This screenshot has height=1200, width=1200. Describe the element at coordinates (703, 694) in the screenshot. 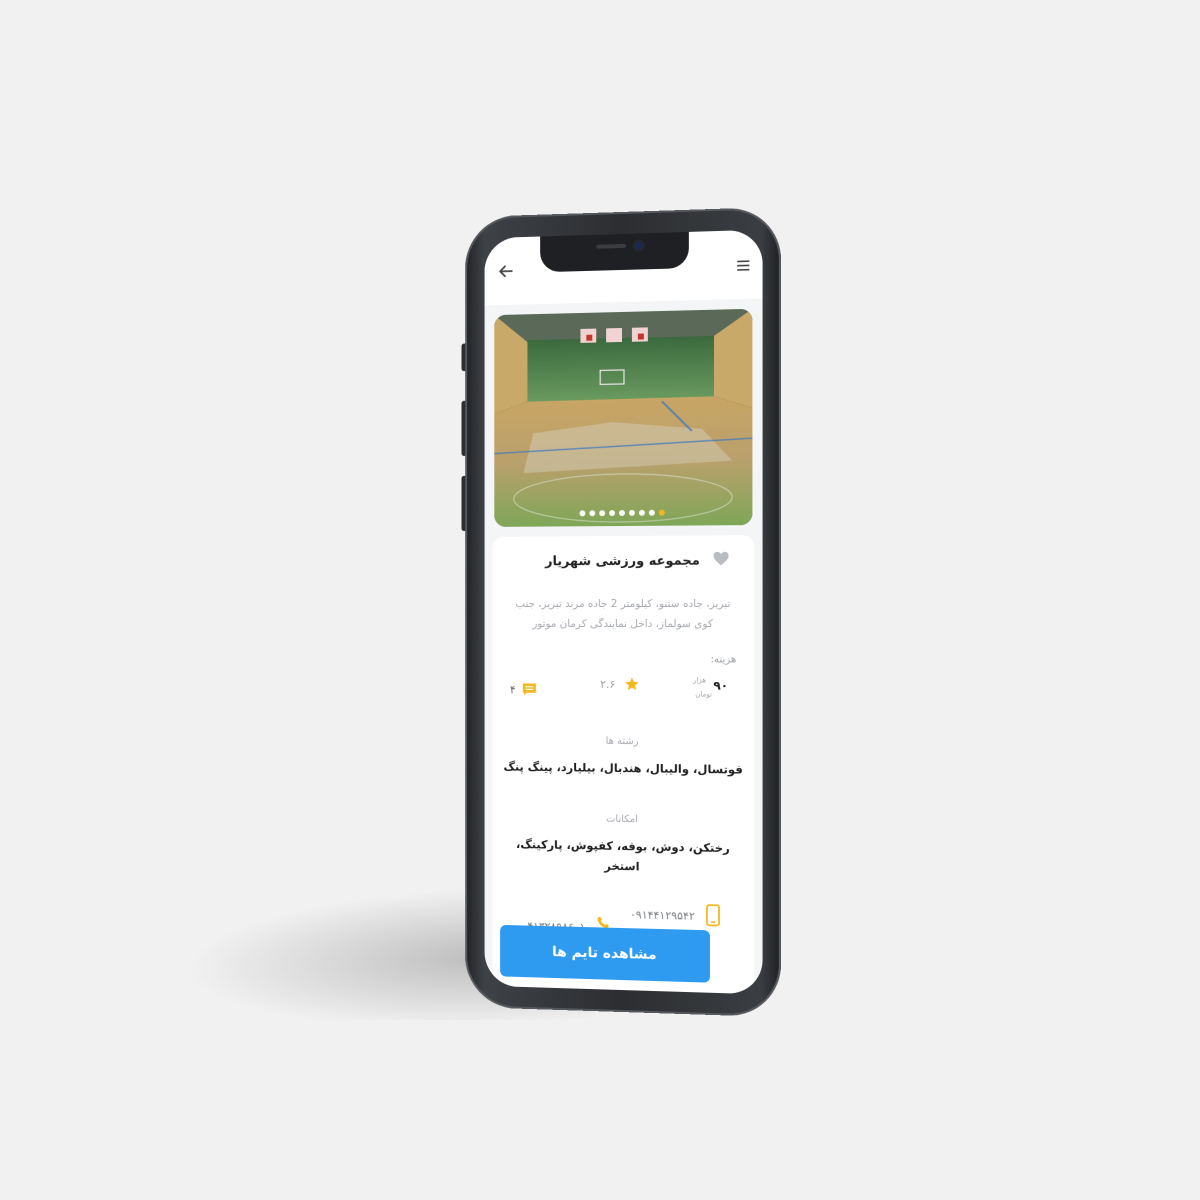

I see `price-unit-toman: تومان` at that location.